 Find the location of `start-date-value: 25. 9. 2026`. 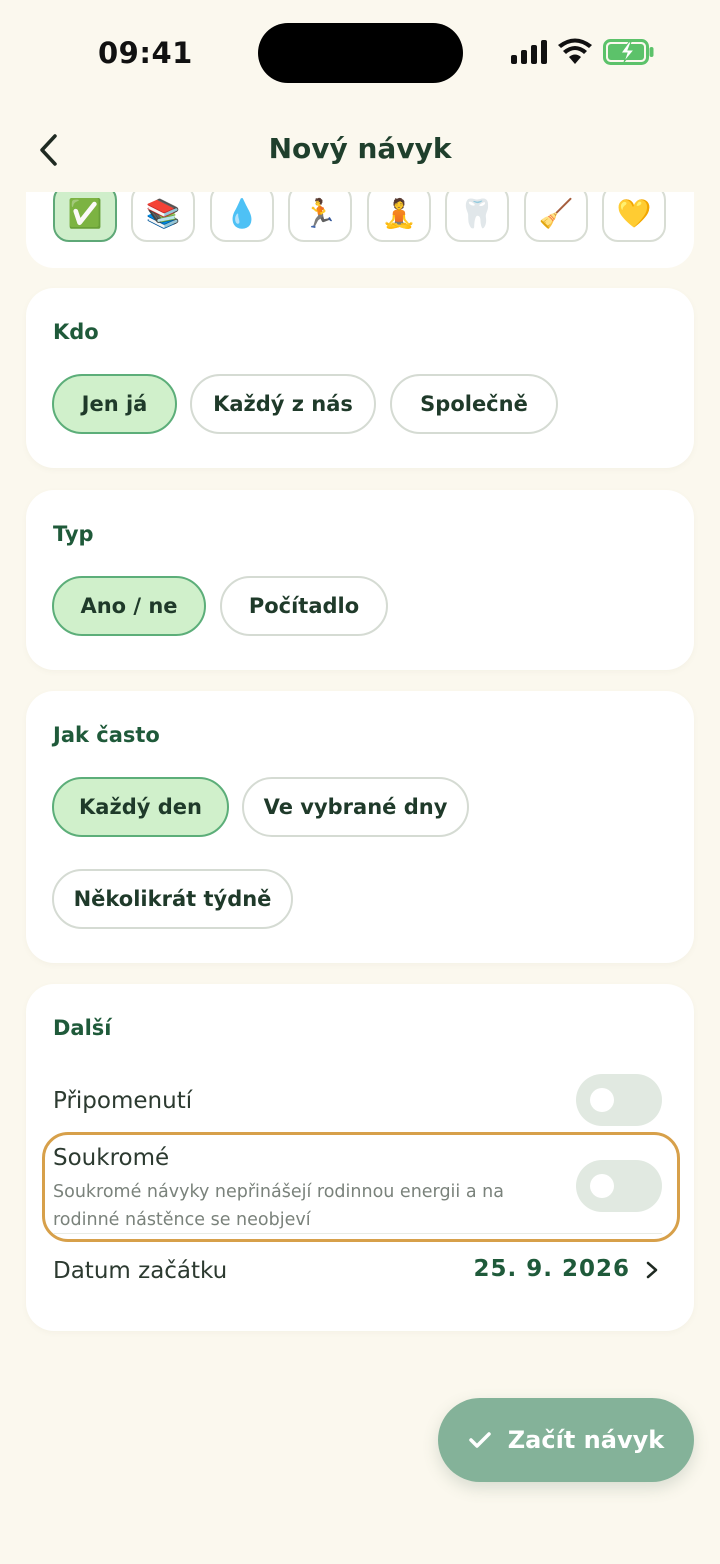

start-date-value: 25. 9. 2026 is located at coordinates (551, 1269).